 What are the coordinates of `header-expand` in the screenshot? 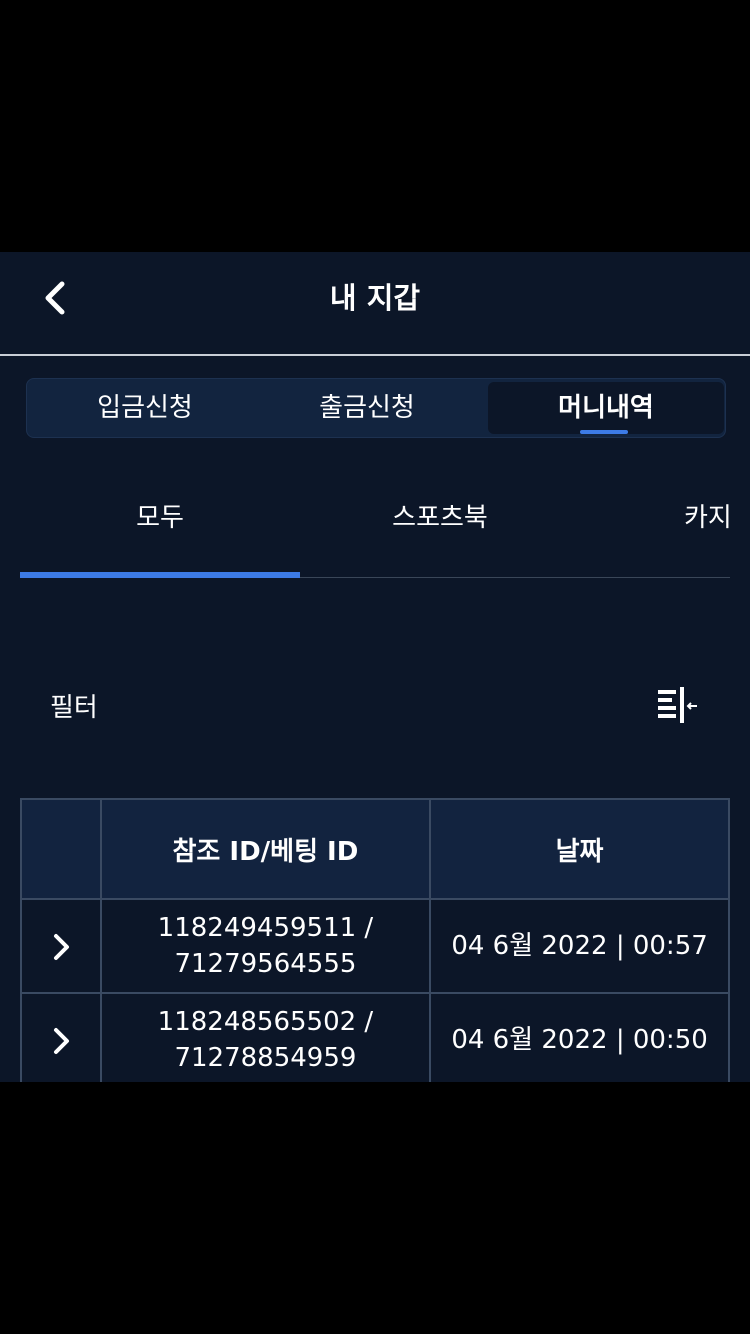 It's located at (61, 849).